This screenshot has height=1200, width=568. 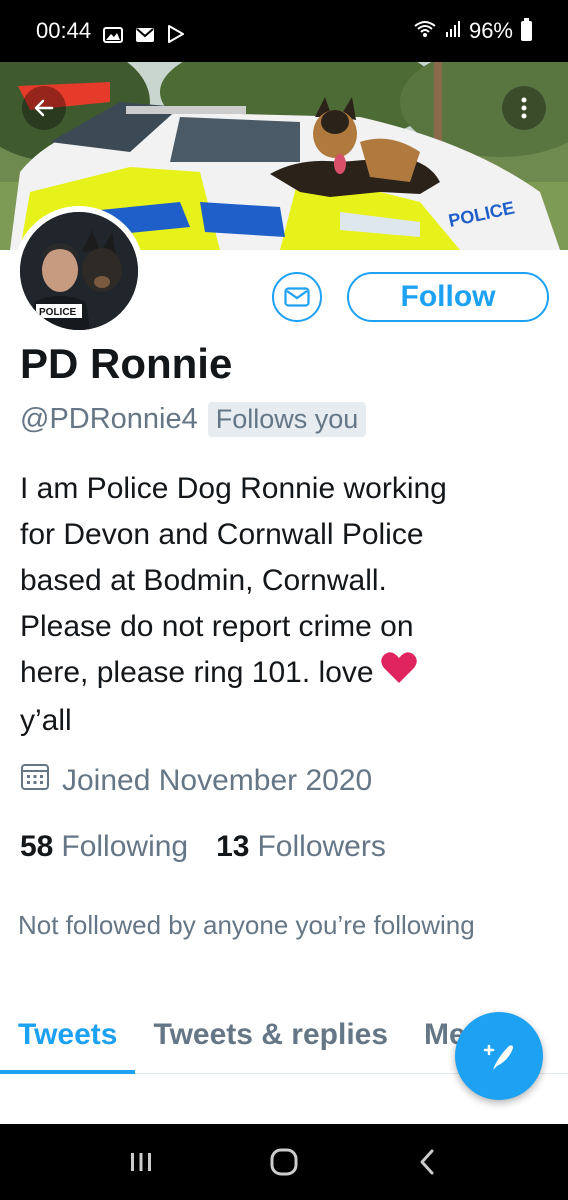 I want to click on following-count: 58, so click(x=37, y=846).